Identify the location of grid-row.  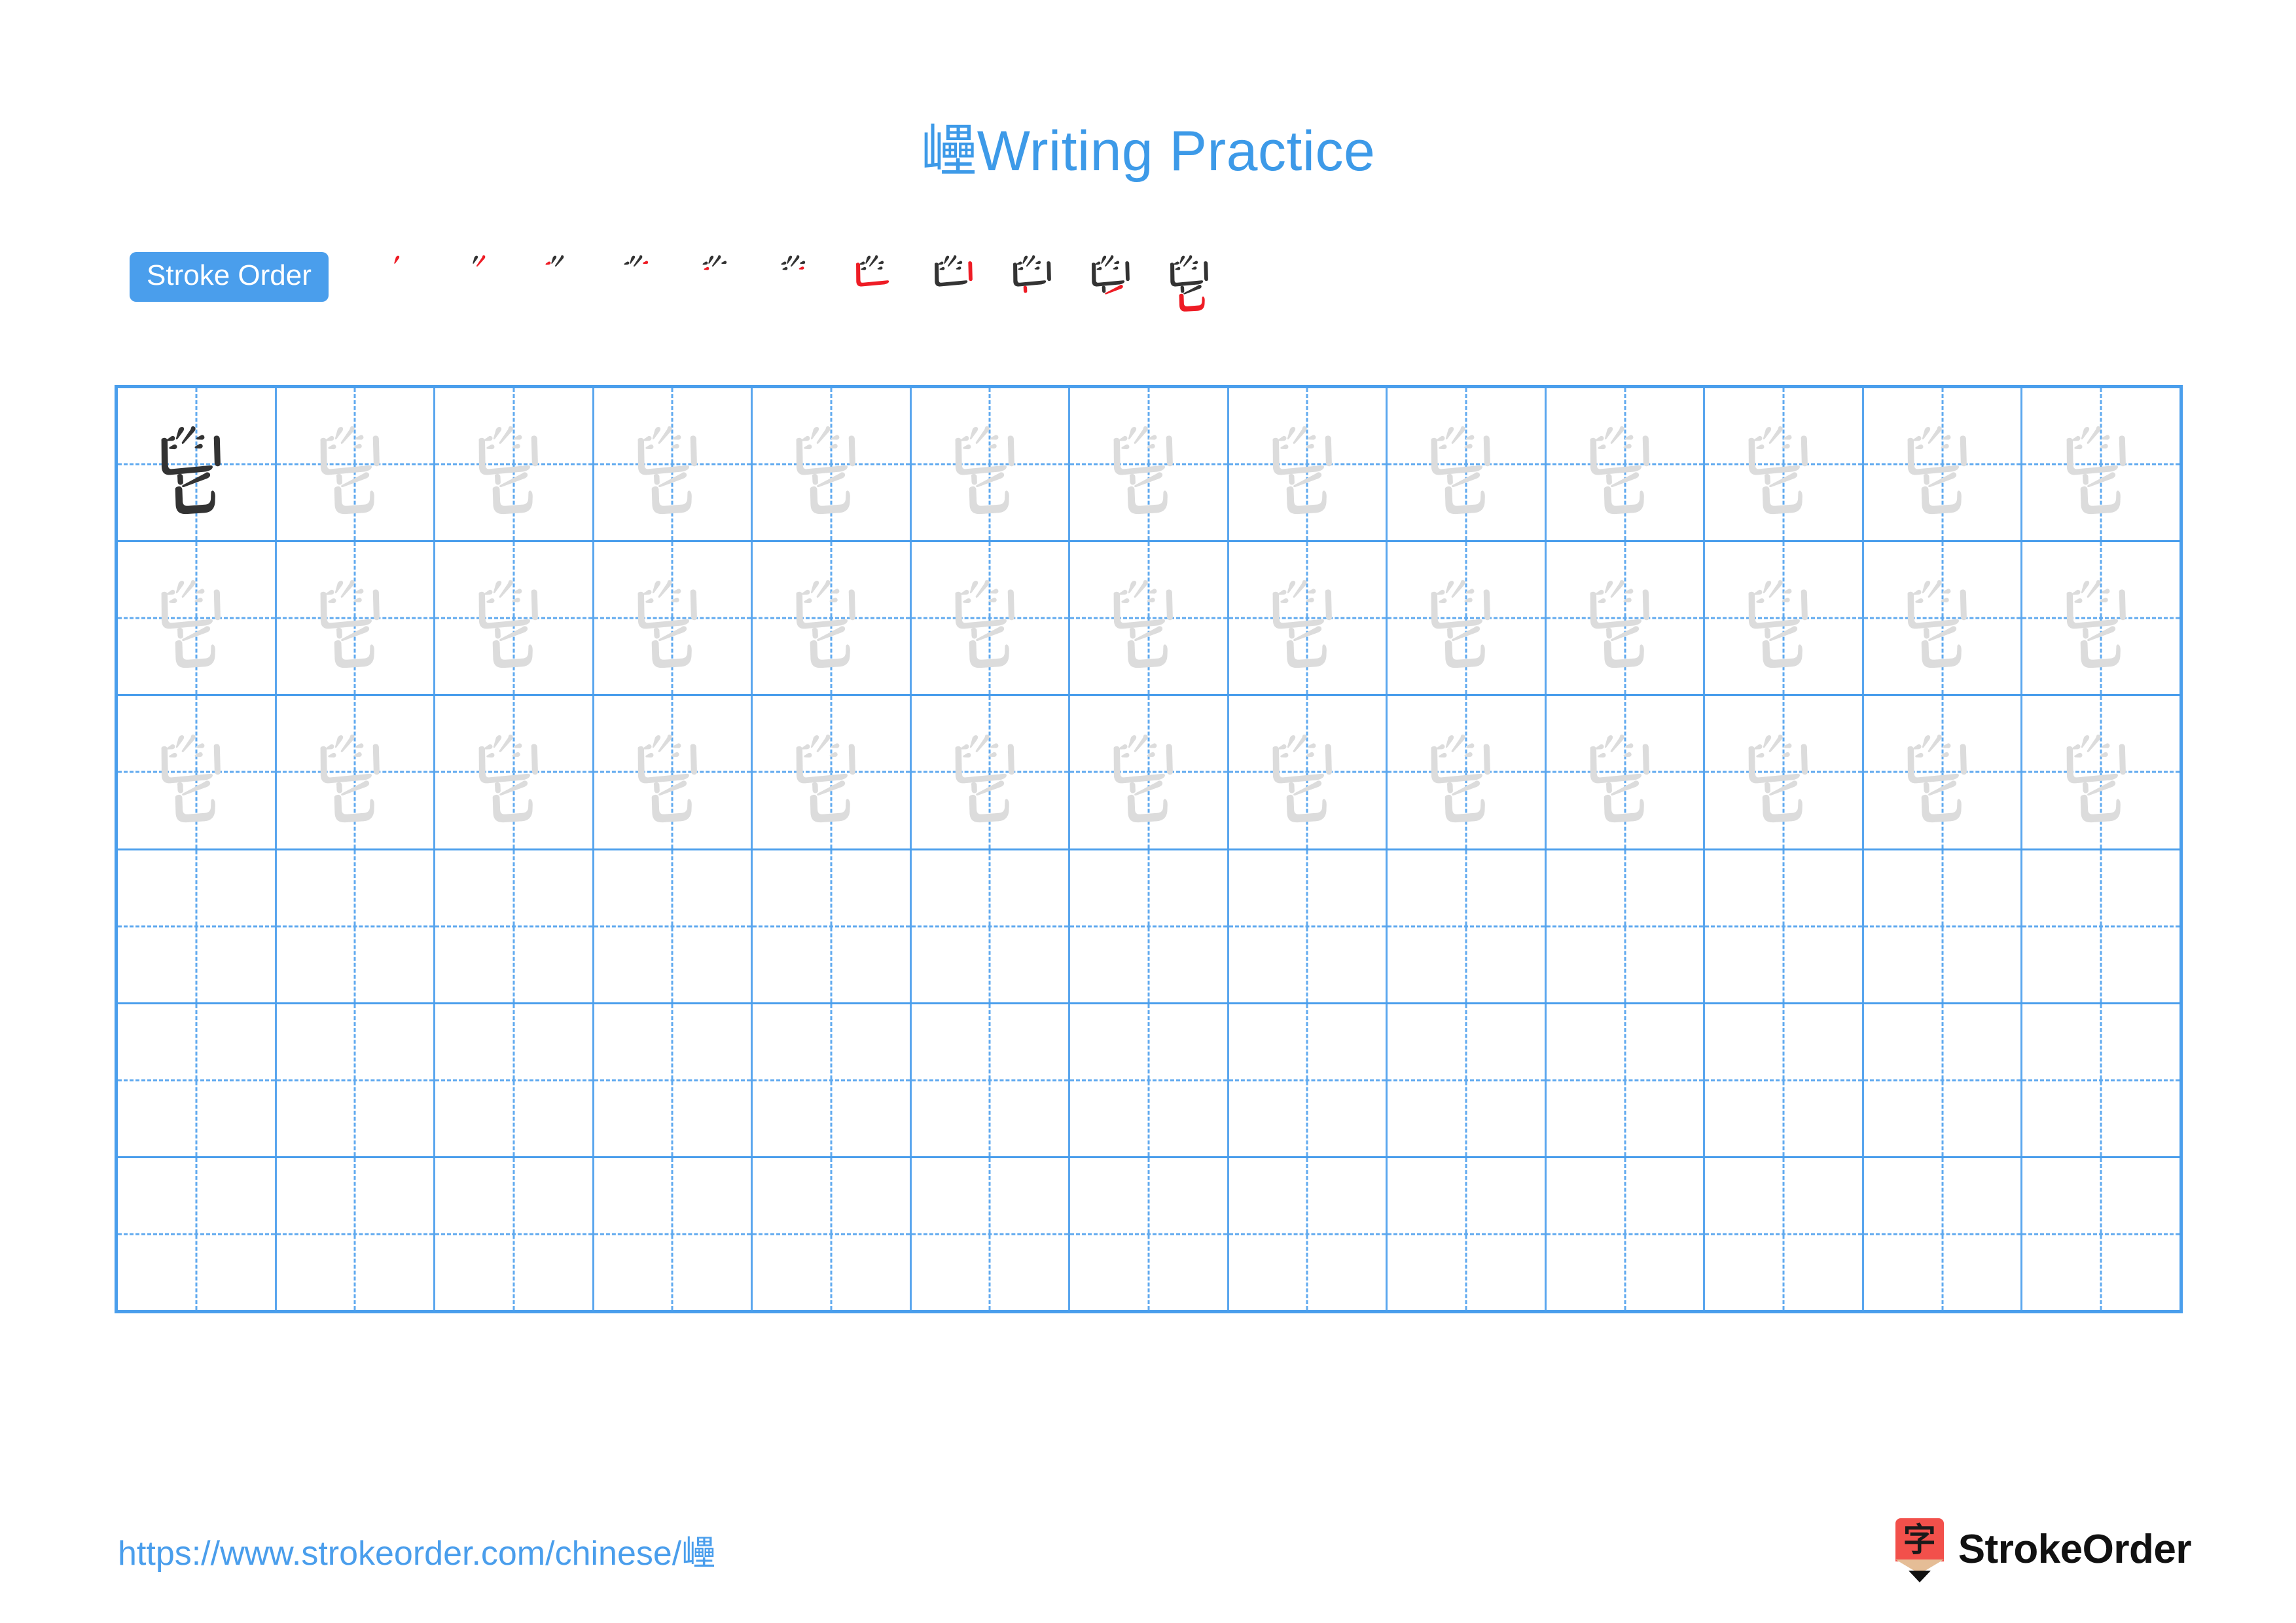
(1148, 619).